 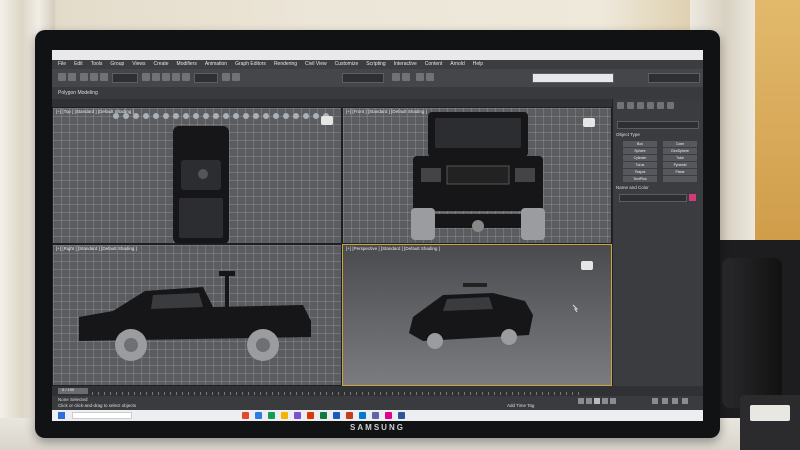 What do you see at coordinates (457, 64) in the screenshot?
I see `menu-item: Arnold` at bounding box center [457, 64].